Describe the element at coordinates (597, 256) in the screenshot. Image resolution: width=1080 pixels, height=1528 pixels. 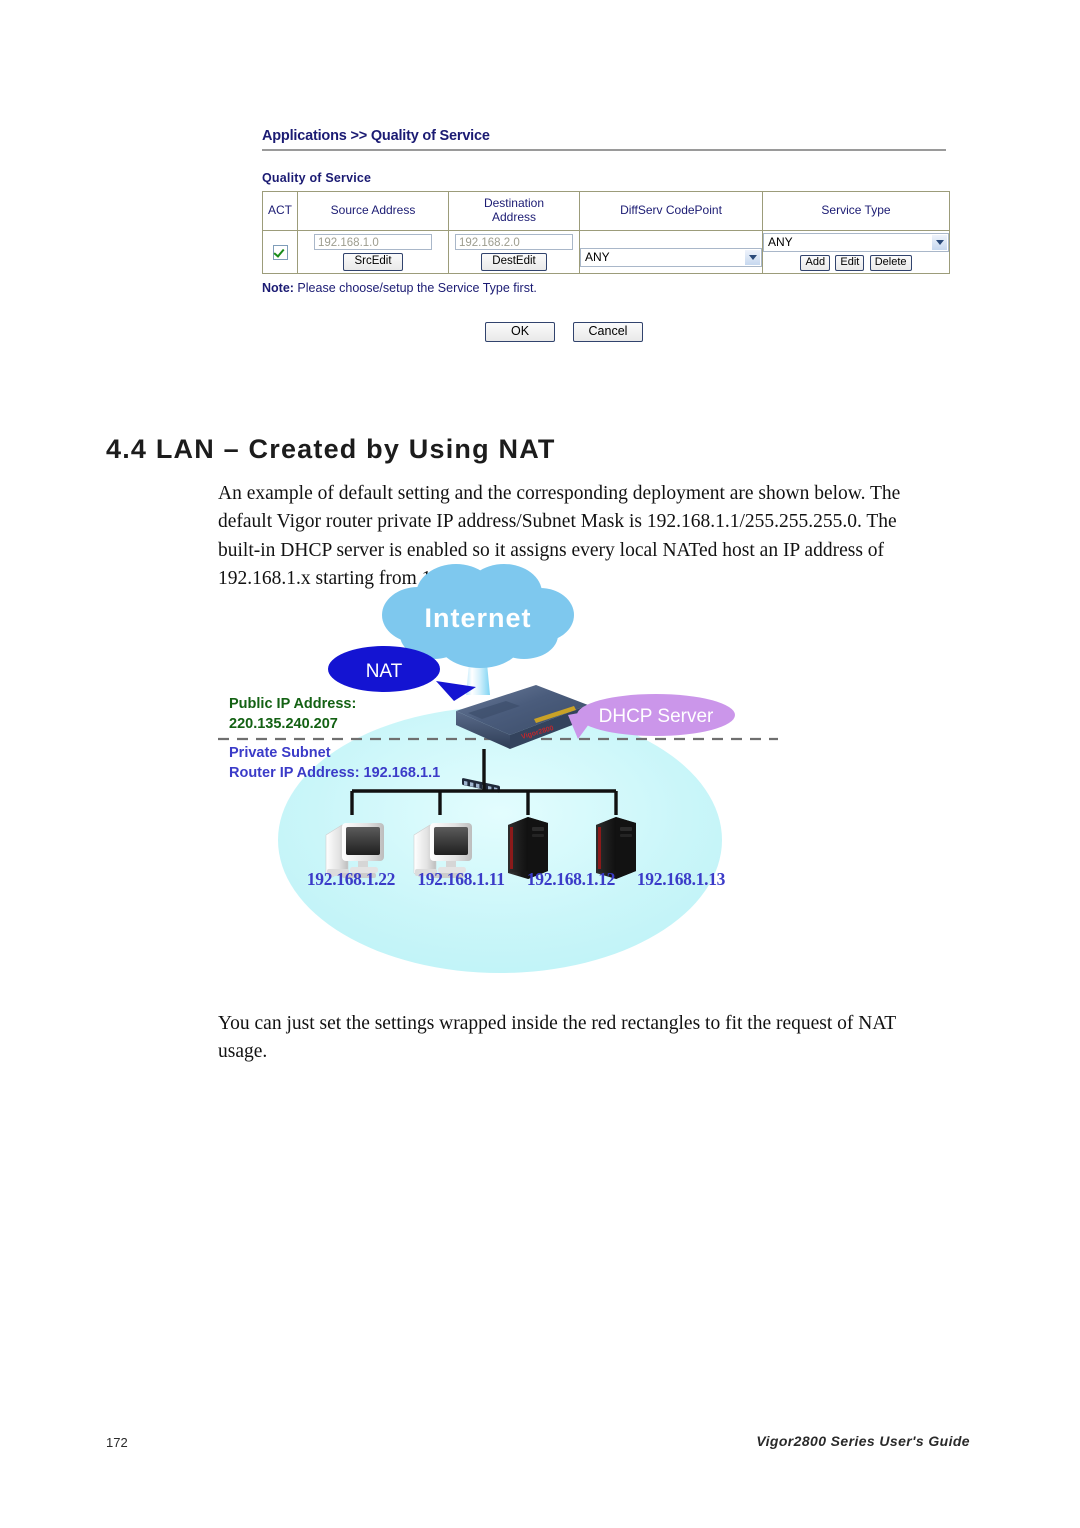
I see `diffserv-codepoint-value: ANY` at that location.